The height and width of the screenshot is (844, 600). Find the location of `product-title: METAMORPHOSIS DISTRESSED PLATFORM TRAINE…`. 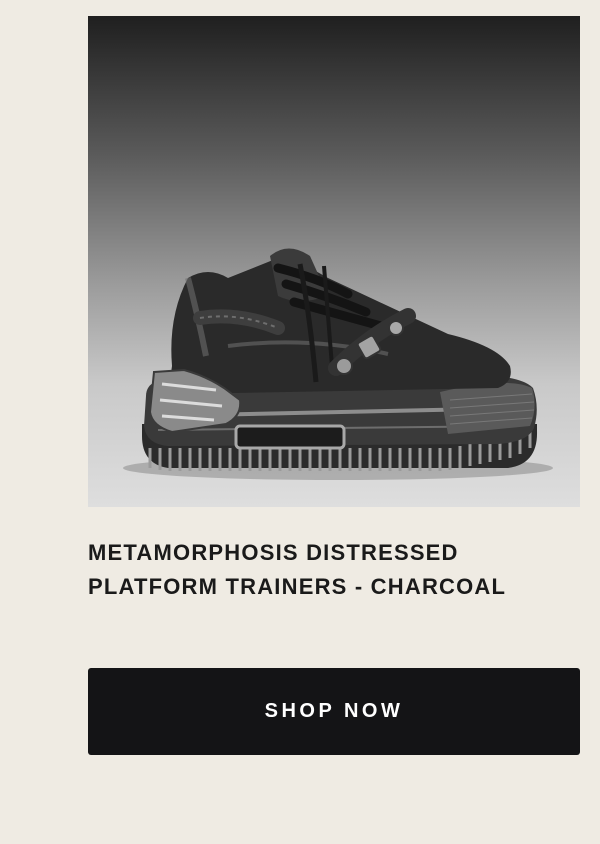

product-title: METAMORPHOSIS DISTRESSED PLATFORM TRAINE… is located at coordinates (334, 570).